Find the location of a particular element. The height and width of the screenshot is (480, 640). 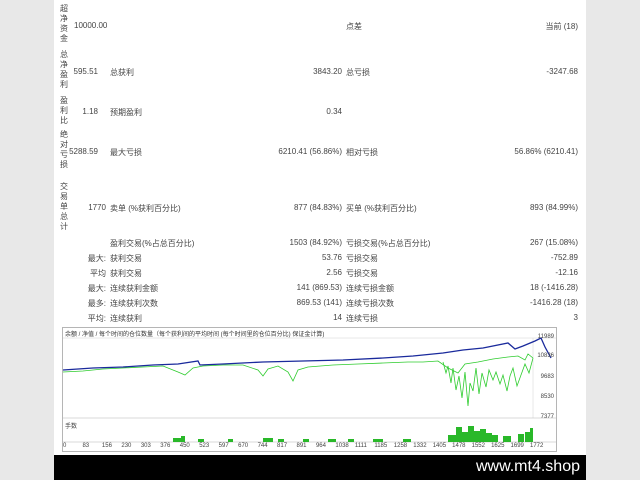

average-profit-value: 2.56 is located at coordinates (334, 272).